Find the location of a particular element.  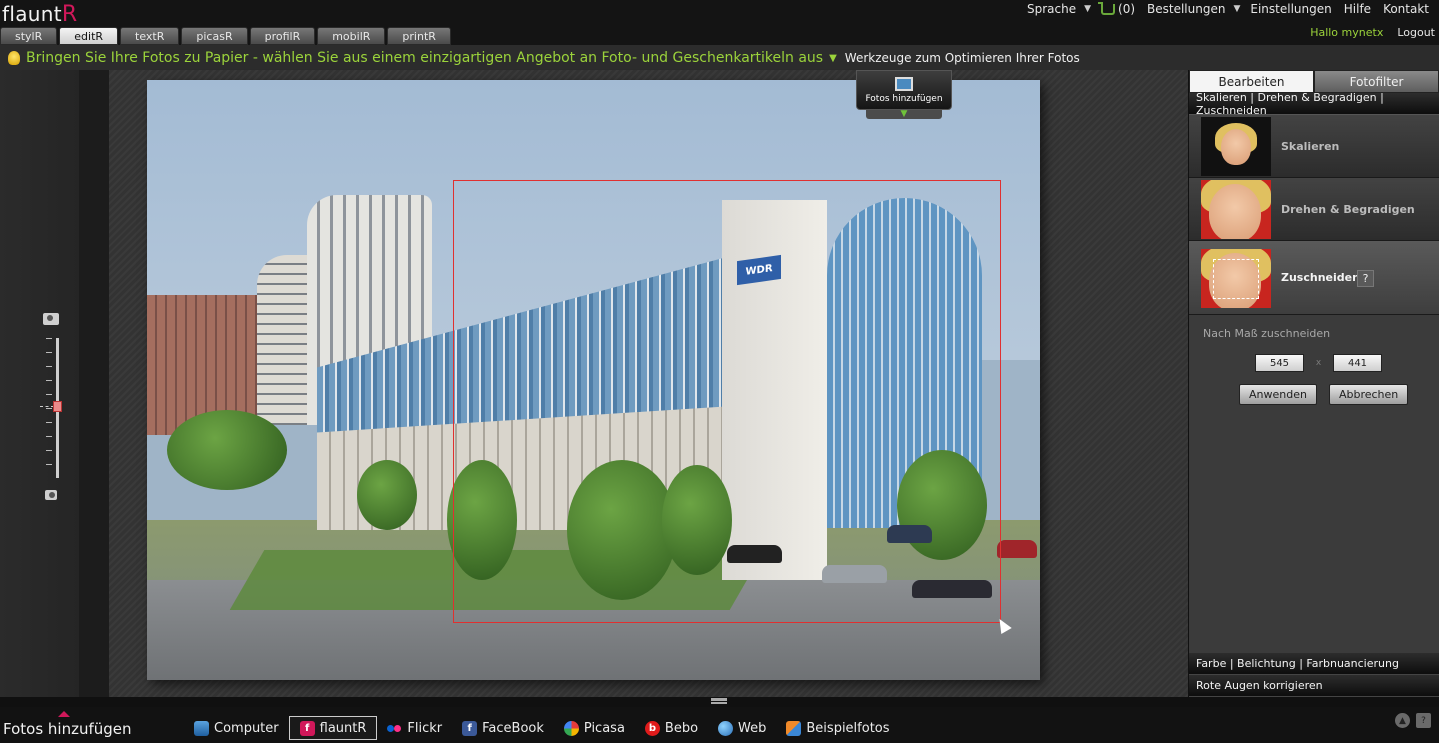

cart-count: (0) is located at coordinates (1127, 9).